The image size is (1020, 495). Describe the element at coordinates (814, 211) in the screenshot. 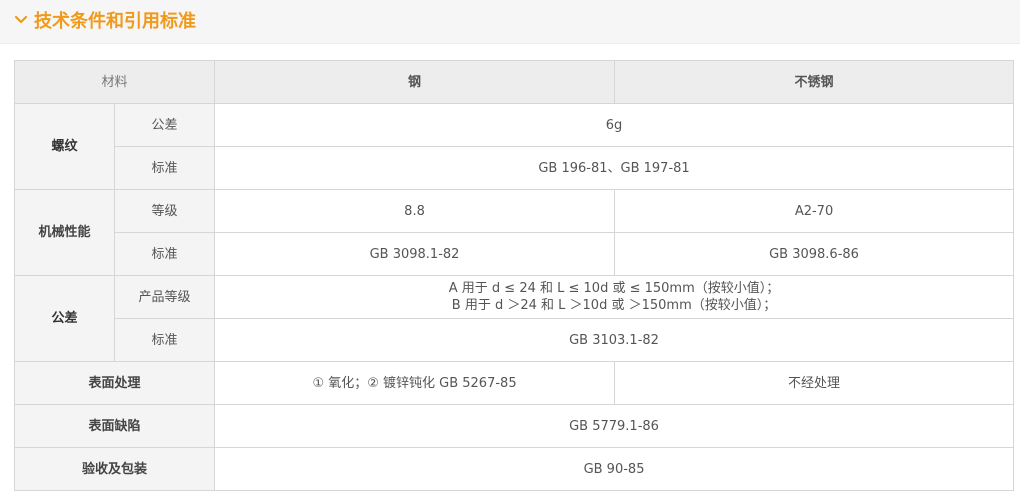

I see `mechanical-grade-stainless: A2-70` at that location.